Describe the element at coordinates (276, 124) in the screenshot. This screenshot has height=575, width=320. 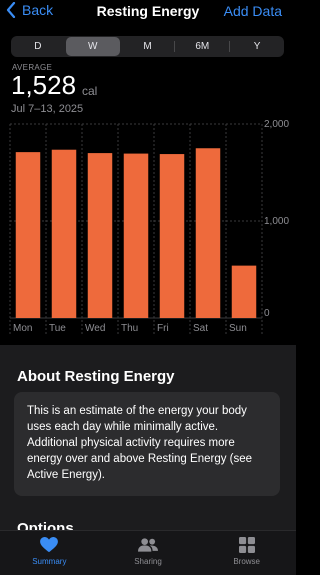
I see `y-tick-label: 2,000` at that location.